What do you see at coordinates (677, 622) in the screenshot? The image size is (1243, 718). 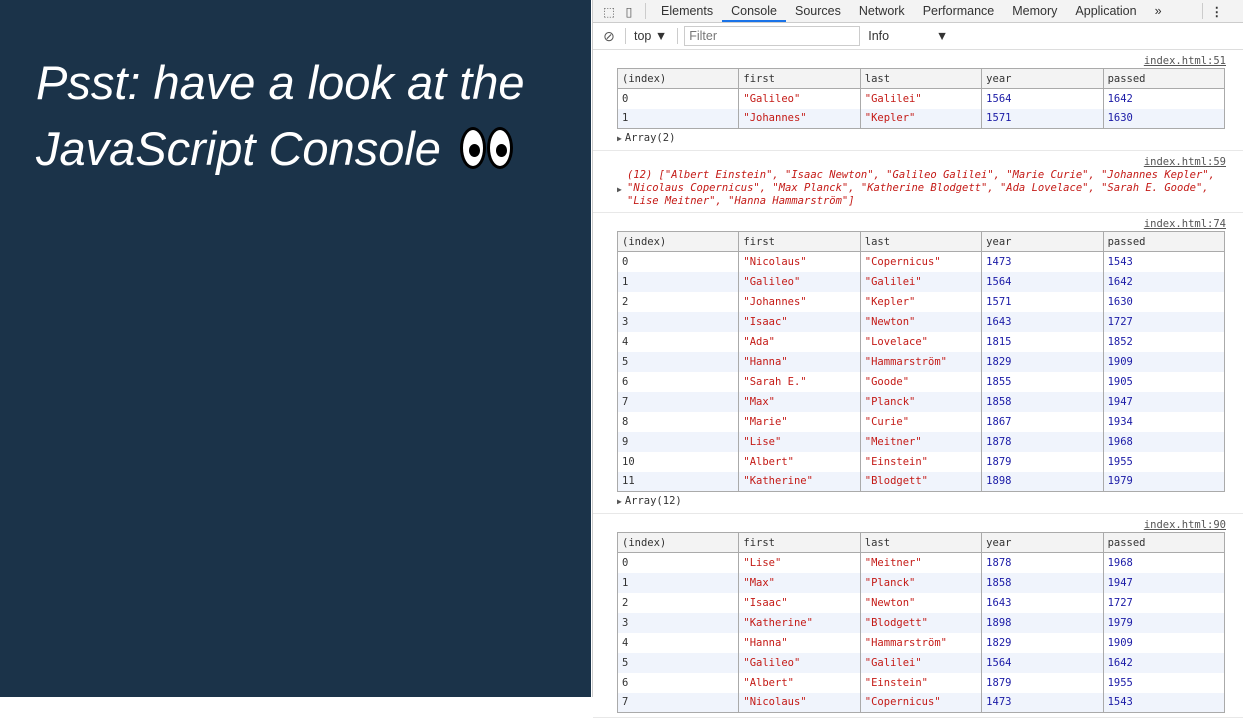 I see `table-cell: 3` at bounding box center [677, 622].